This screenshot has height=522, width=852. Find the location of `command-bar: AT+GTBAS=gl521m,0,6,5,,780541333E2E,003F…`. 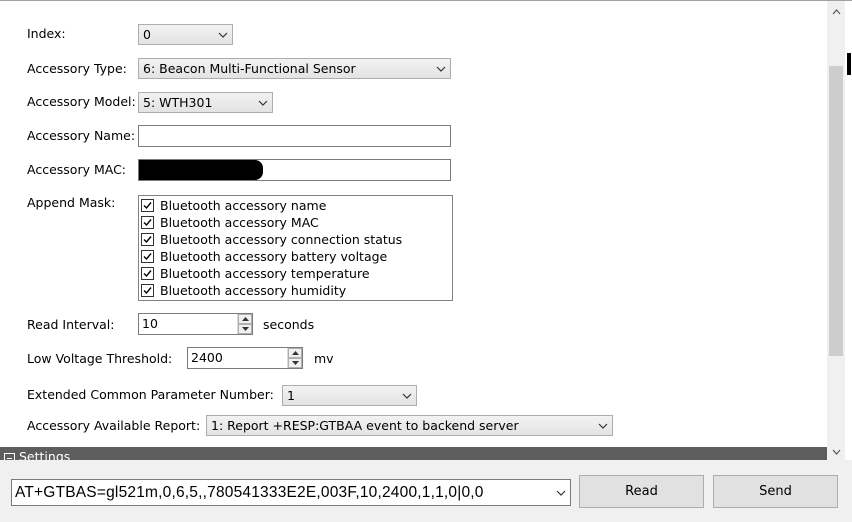

command-bar: AT+GTBAS=gl521m,0,6,5,,780541333E2E,003F… is located at coordinates (426, 491).